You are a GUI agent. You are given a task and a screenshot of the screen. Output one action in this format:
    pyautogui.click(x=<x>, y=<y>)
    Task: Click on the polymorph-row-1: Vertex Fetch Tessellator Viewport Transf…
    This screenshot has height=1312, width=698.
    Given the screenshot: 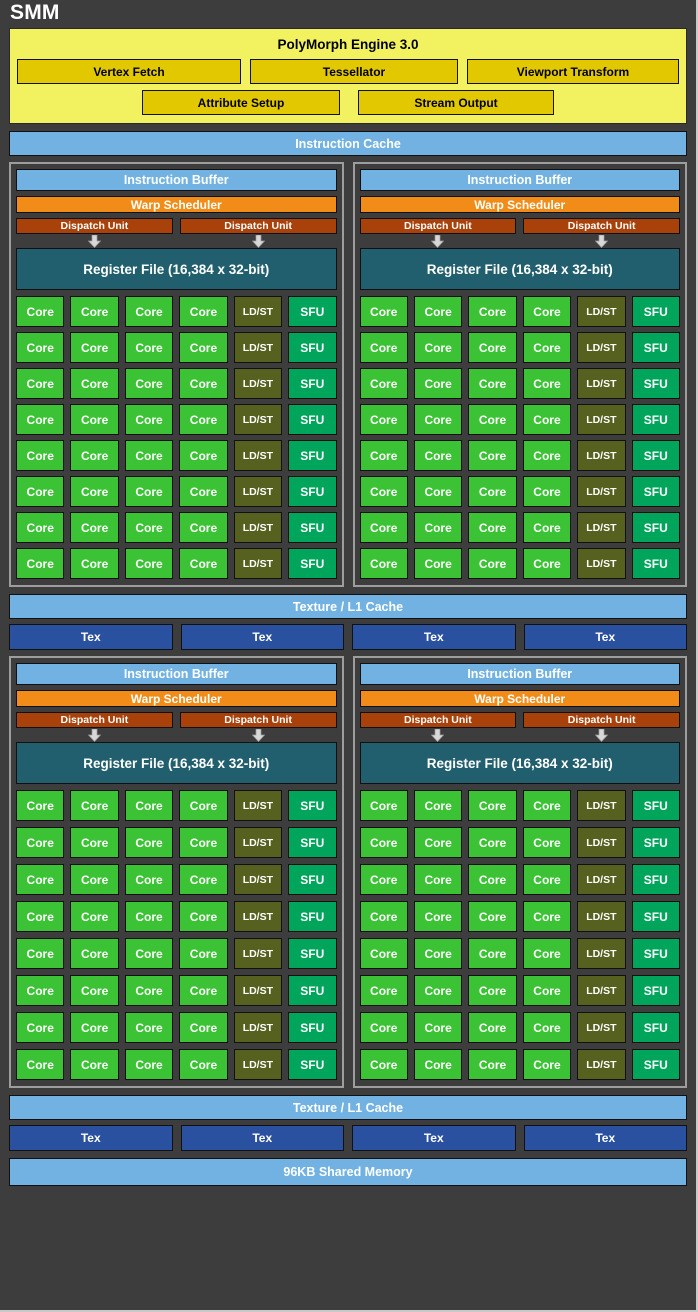 What is the action you would take?
    pyautogui.click(x=348, y=71)
    